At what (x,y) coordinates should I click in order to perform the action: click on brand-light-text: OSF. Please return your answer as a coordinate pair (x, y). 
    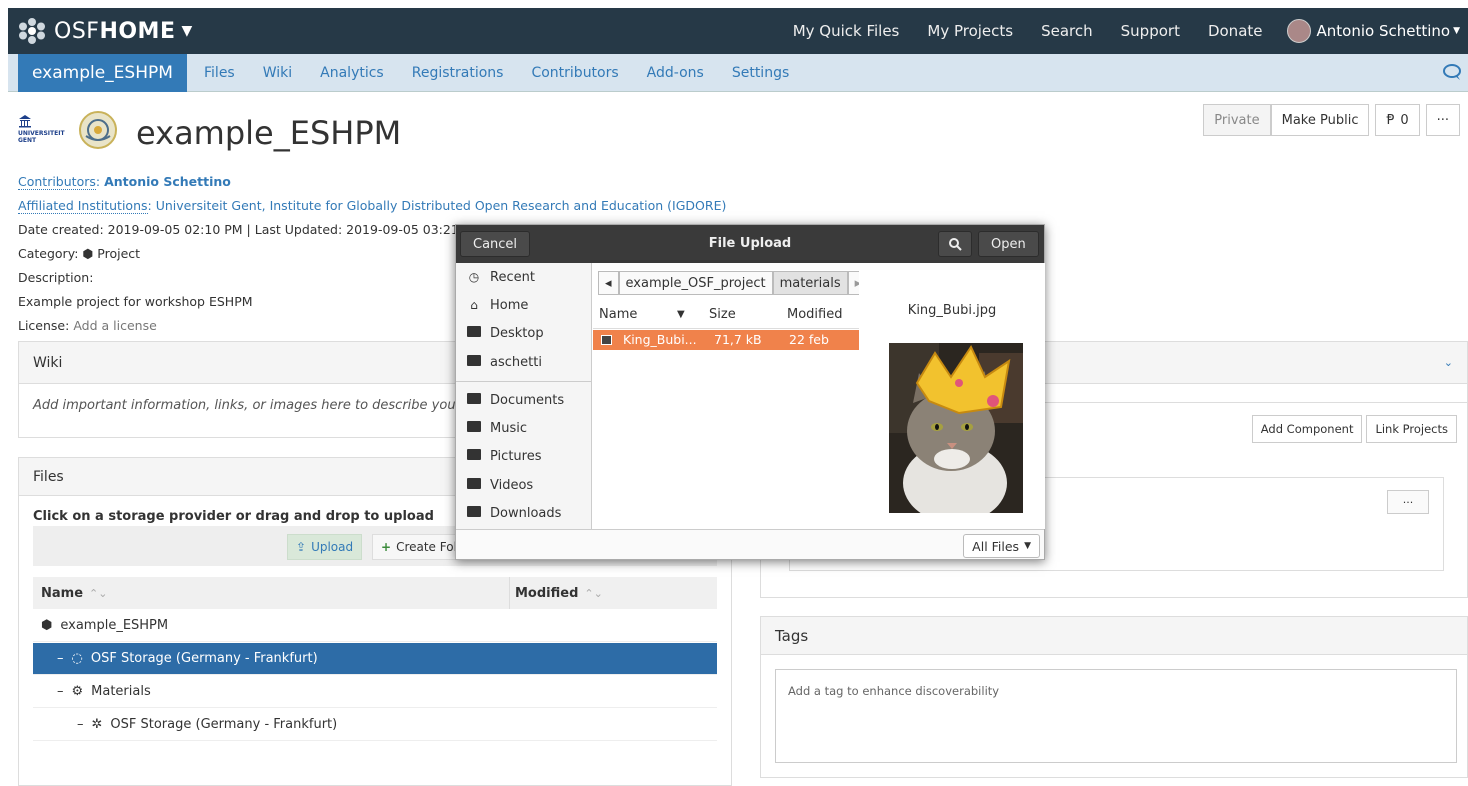
    Looking at the image, I should click on (77, 31).